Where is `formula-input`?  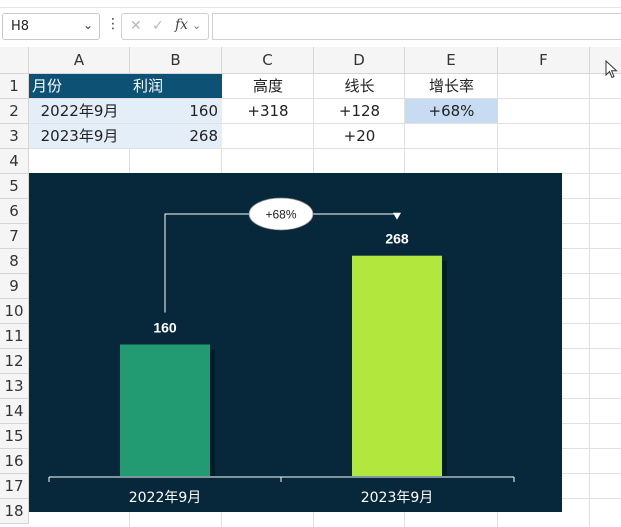 formula-input is located at coordinates (416, 26).